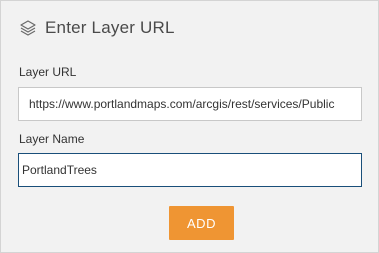  I want to click on panel-header: Enter Layer URL, so click(97, 28).